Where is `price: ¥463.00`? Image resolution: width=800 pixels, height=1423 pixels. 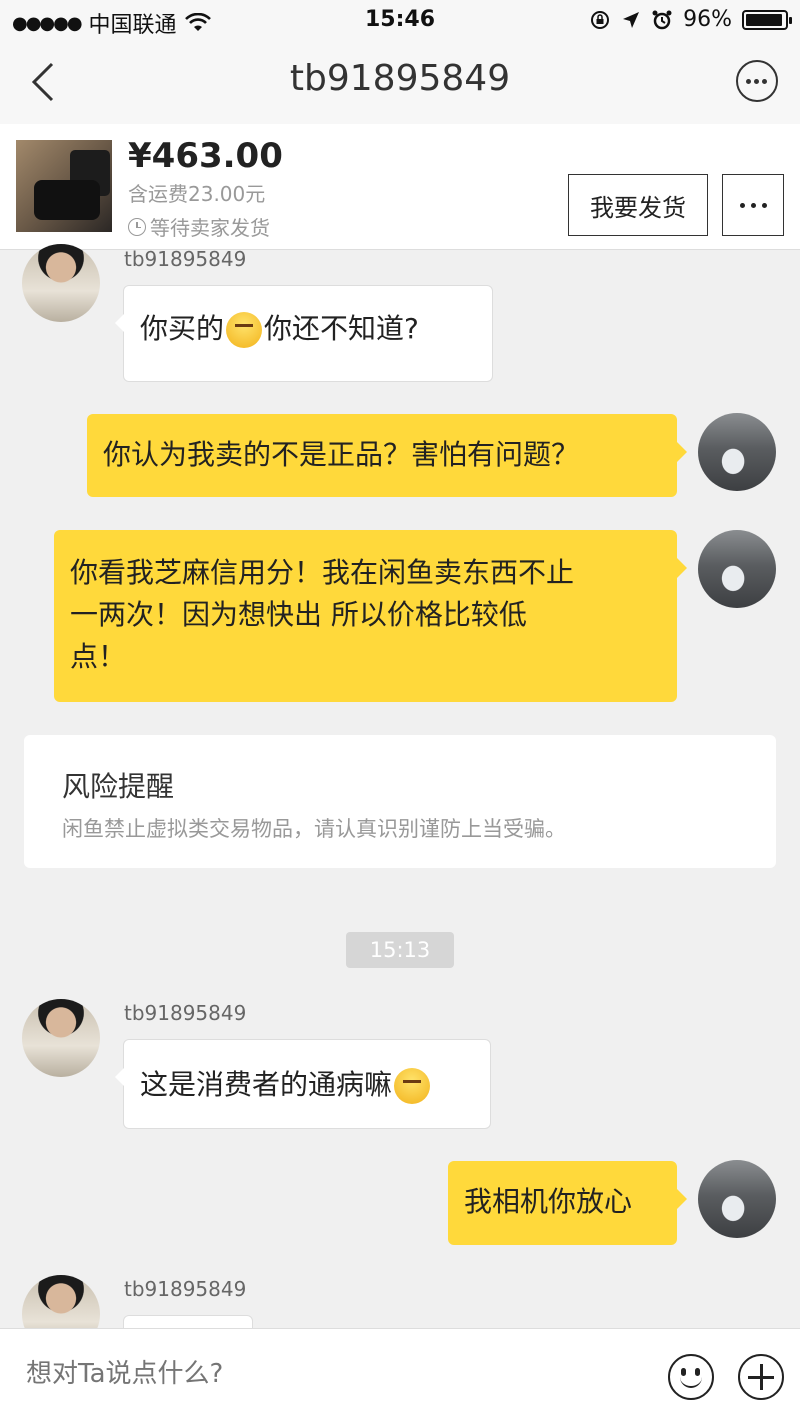 price: ¥463.00 is located at coordinates (205, 156).